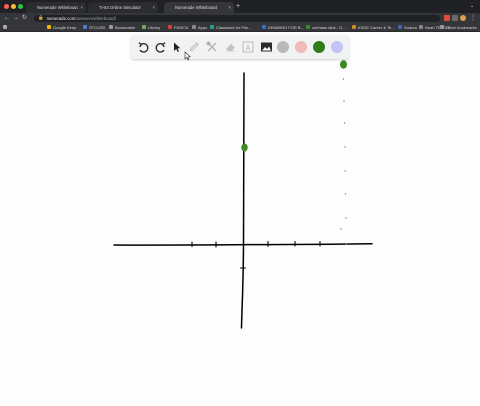  I want to click on guide-dots, so click(295, 161).